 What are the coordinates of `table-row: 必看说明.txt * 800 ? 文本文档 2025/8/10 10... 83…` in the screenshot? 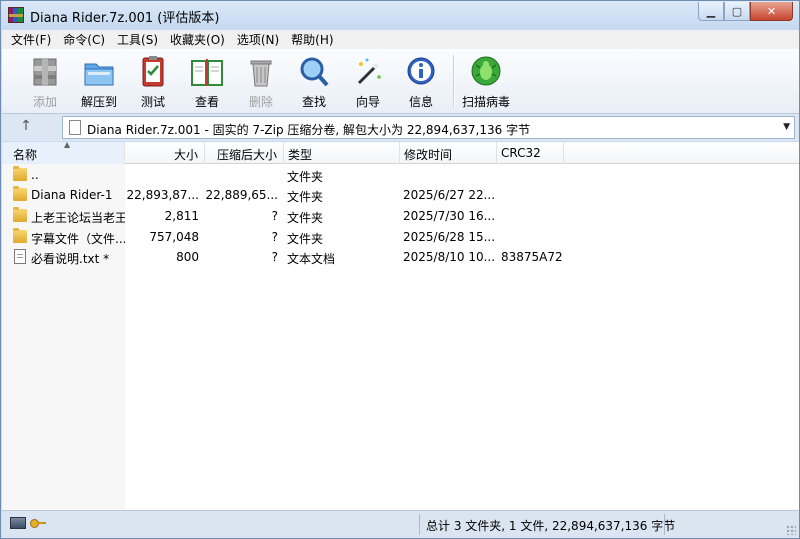 It's located at (400, 257).